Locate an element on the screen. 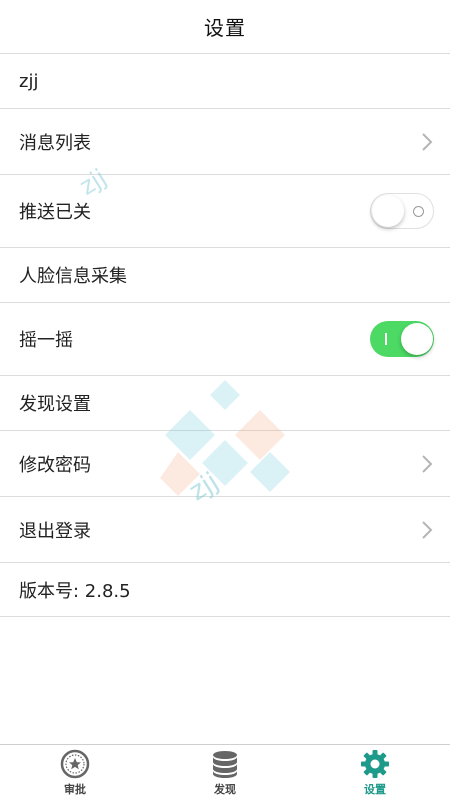 The width and height of the screenshot is (450, 800). tab-label: 设置 is located at coordinates (375, 789).